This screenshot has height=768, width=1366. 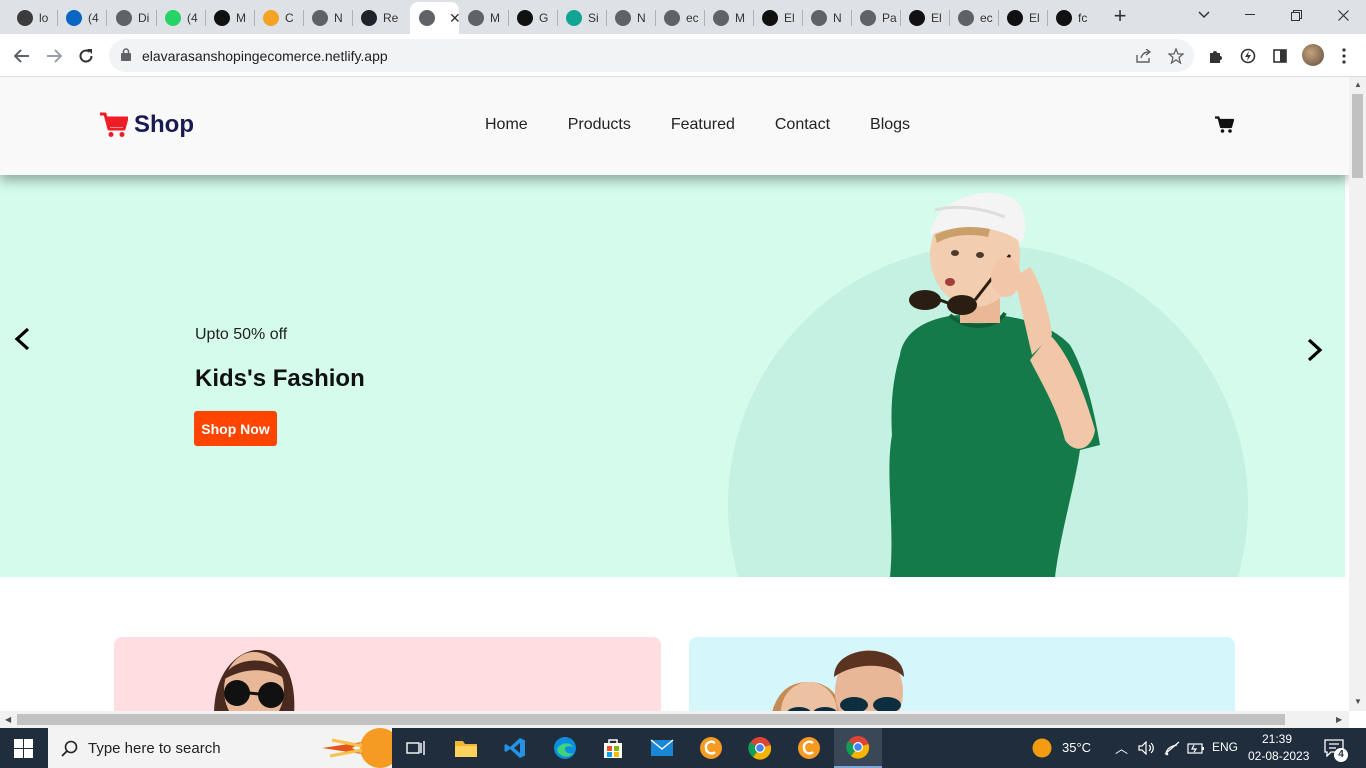 What do you see at coordinates (86, 56) in the screenshot?
I see `reload-button` at bounding box center [86, 56].